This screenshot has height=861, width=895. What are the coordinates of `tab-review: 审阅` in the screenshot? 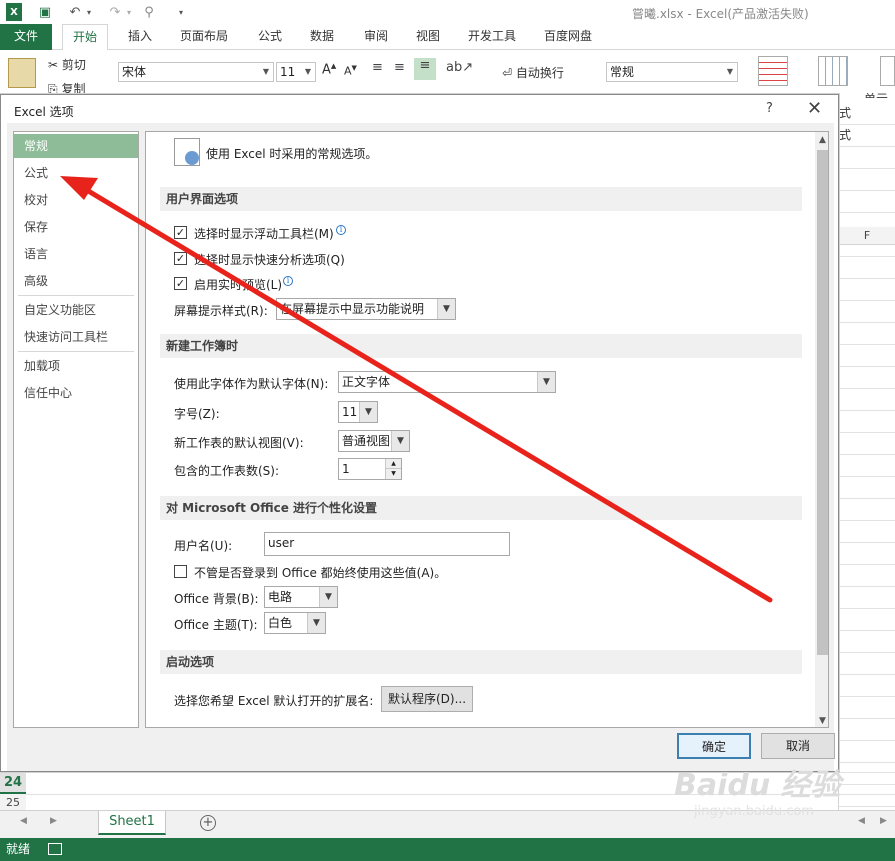 It's located at (376, 37).